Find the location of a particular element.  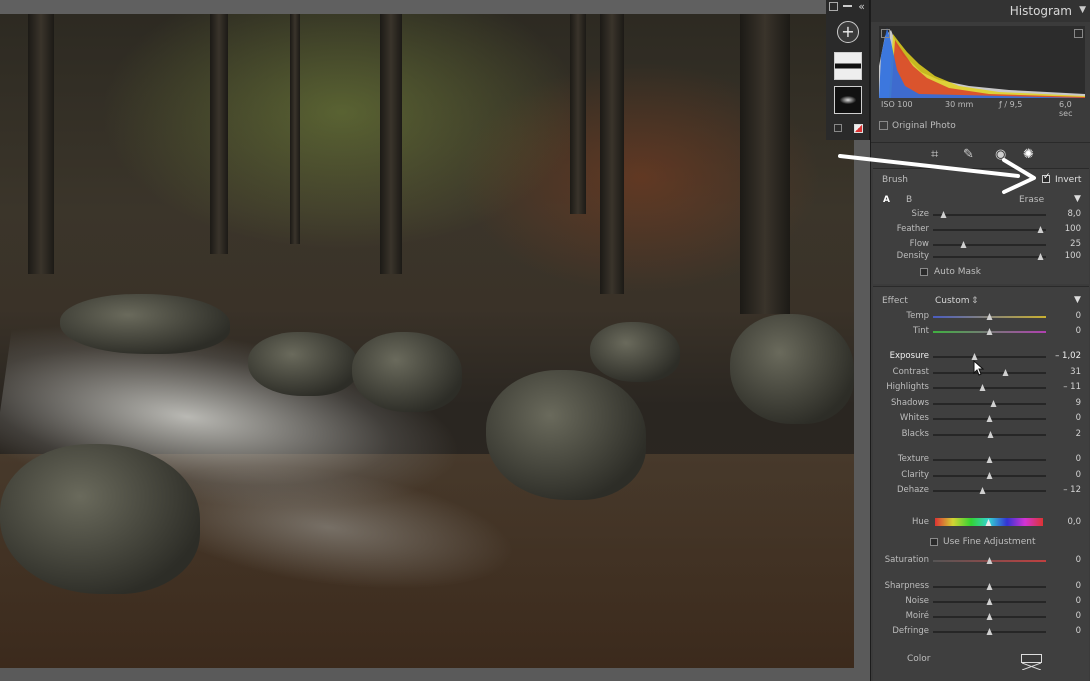

slider-row-highlights: Highlights – 11 is located at coordinates (981, 388).